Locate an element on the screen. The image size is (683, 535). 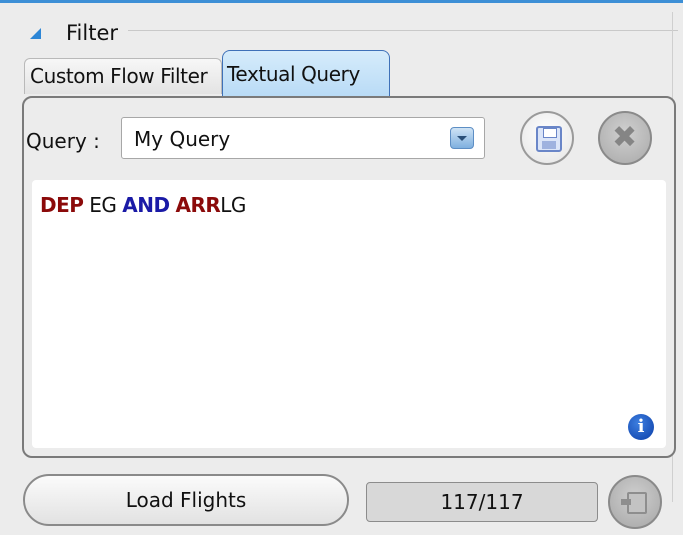
info-icon: i is located at coordinates (641, 427).